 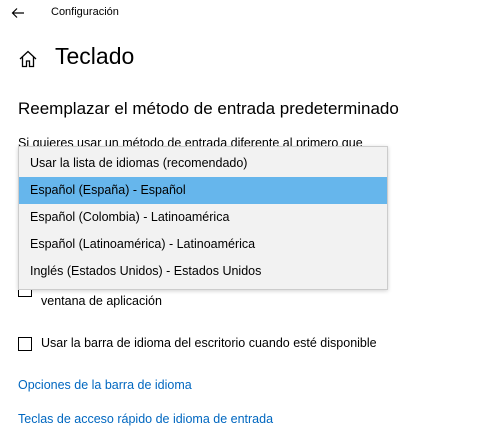 I want to click on dropdown-option: Inglés (Estados Unidos) - Estados Unidos, so click(x=203, y=271).